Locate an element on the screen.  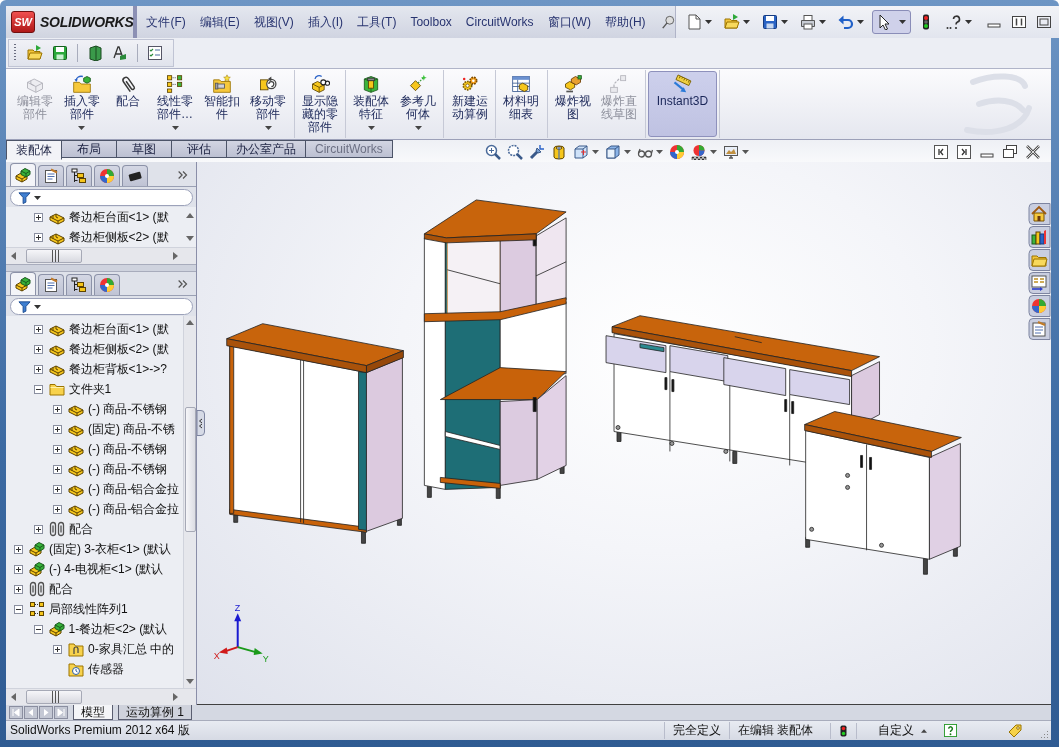
color-ball-icon is located at coordinates (676, 152).